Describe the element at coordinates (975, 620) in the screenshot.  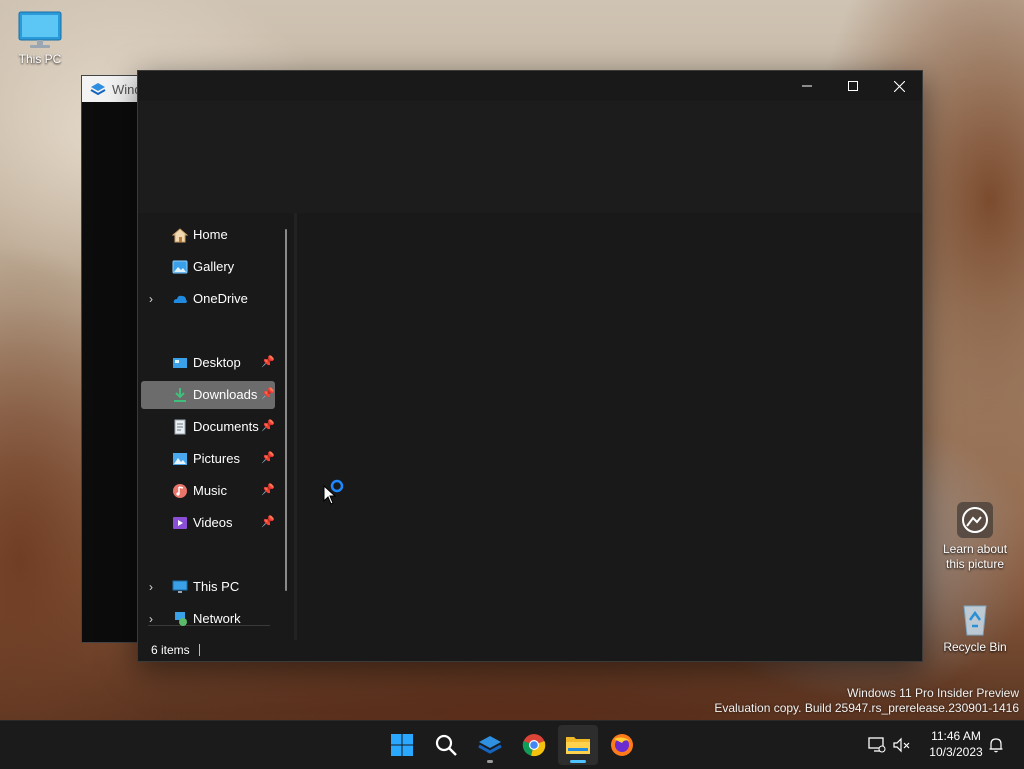
I see `recycle-bin-icon` at that location.